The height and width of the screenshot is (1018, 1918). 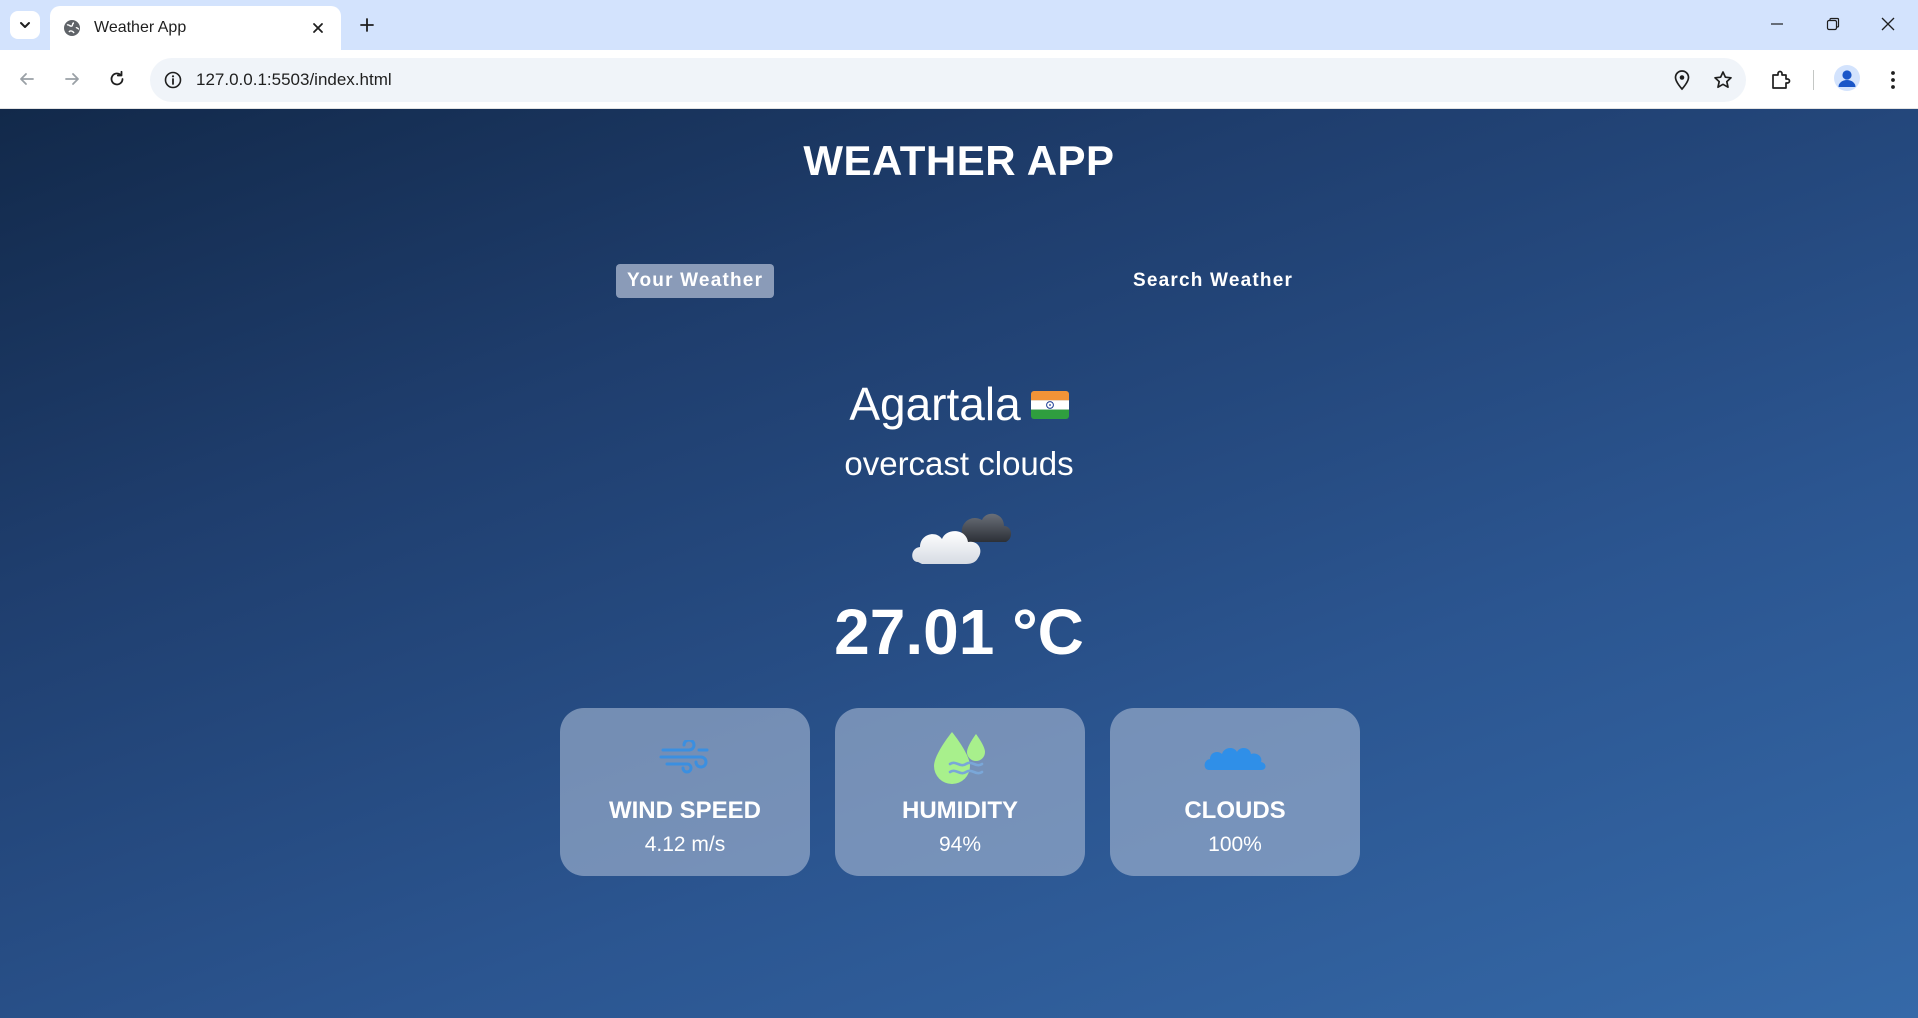 I want to click on close-window-button, so click(x=1888, y=24).